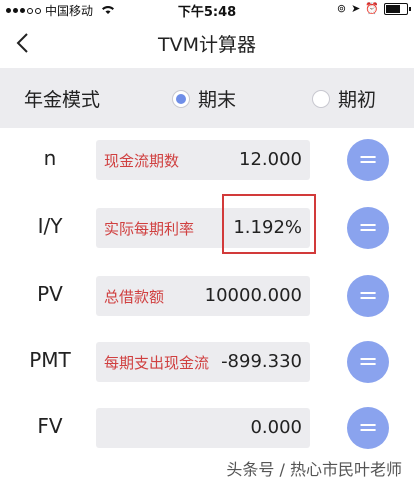 Image resolution: width=414 pixels, height=491 pixels. I want to click on watermark-text: 头条号 / 热心市民叶老师, so click(314, 469).